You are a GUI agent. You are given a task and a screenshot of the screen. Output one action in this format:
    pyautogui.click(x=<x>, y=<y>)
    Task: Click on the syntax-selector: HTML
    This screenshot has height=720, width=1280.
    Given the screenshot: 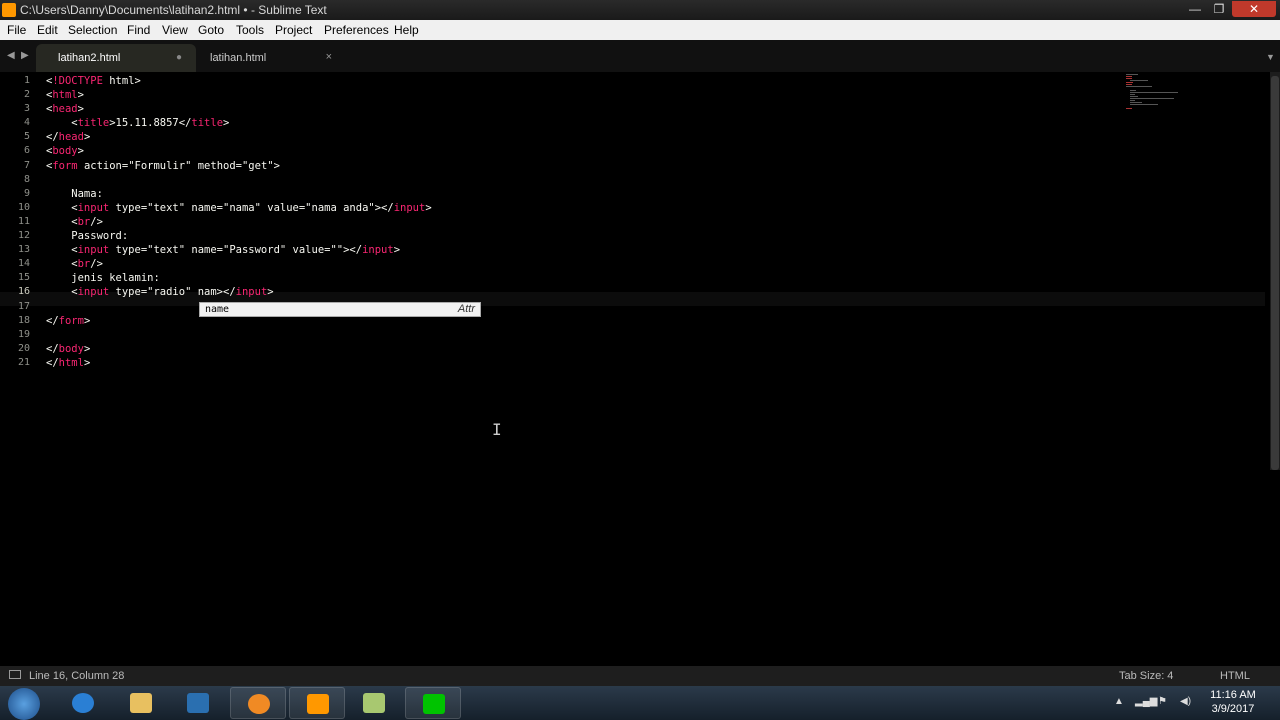 What is the action you would take?
    pyautogui.click(x=1235, y=676)
    